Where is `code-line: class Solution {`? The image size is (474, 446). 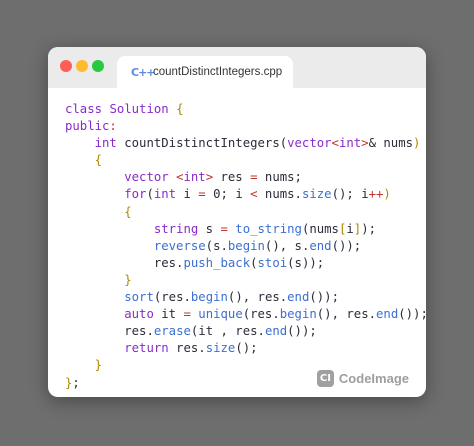
code-line: class Solution { is located at coordinates (245, 109).